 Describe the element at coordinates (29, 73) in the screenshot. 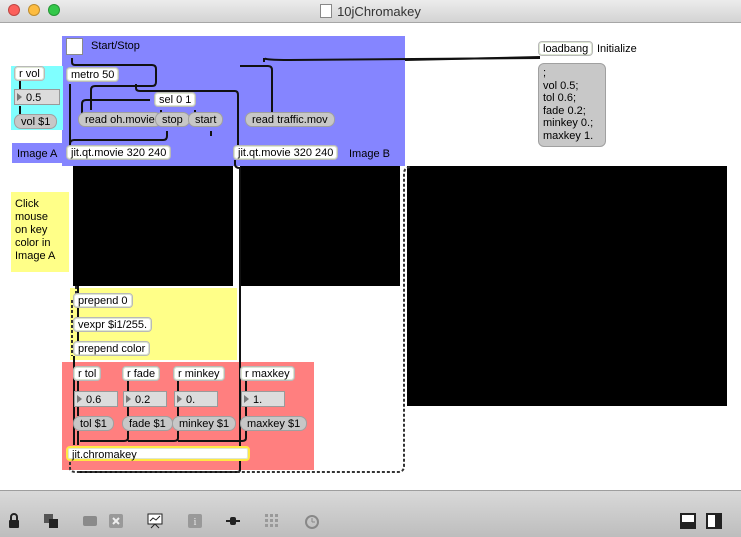

I see `r-vol-object: r vol` at that location.